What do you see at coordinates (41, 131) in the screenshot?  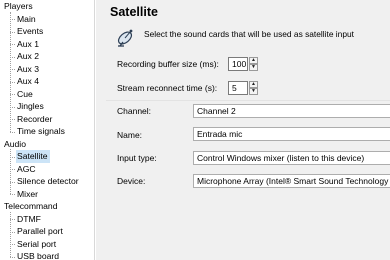 I see `tree-item: Time signals` at bounding box center [41, 131].